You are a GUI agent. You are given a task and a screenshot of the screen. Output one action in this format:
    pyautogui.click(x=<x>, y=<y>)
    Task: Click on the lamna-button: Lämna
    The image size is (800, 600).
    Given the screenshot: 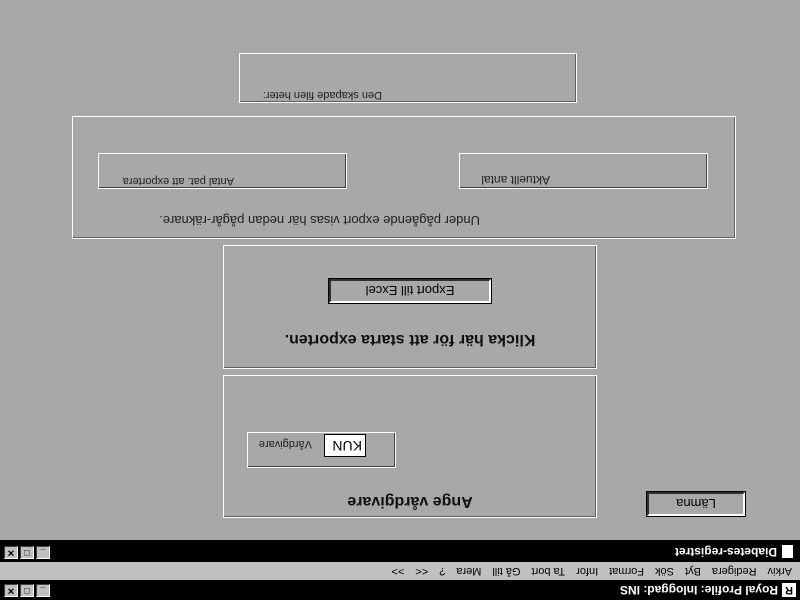 What is the action you would take?
    pyautogui.click(x=696, y=504)
    